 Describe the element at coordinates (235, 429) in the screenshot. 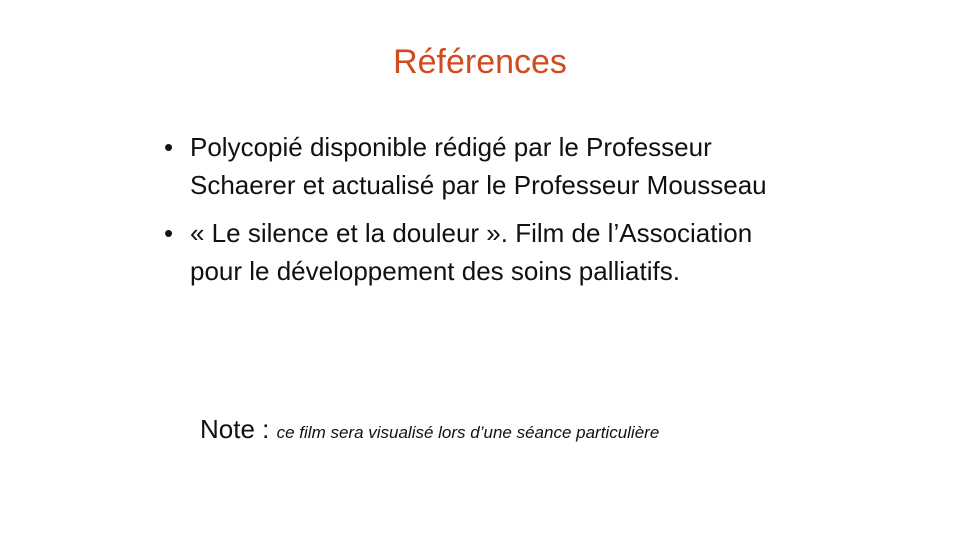

I see `note-label: Note :` at that location.